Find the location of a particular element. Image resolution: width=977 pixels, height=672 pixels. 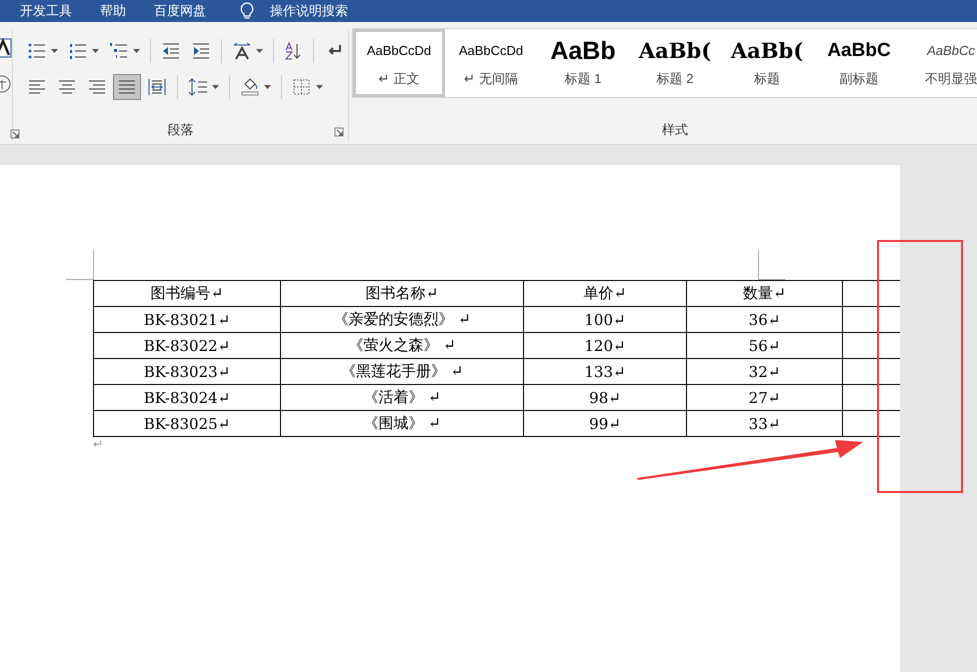

distributed-icon is located at coordinates (157, 87).